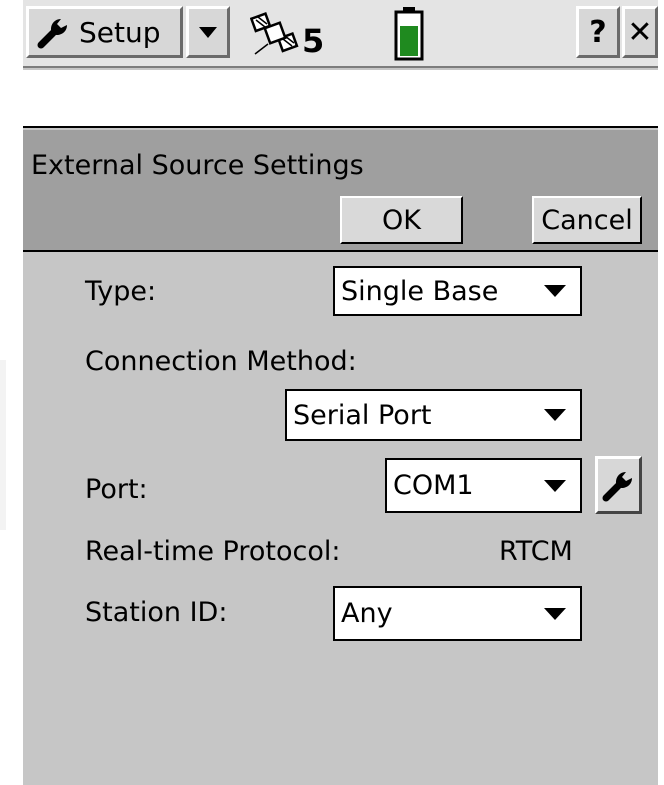 The height and width of the screenshot is (785, 664). Describe the element at coordinates (274, 33) in the screenshot. I see `satellite-icon` at that location.